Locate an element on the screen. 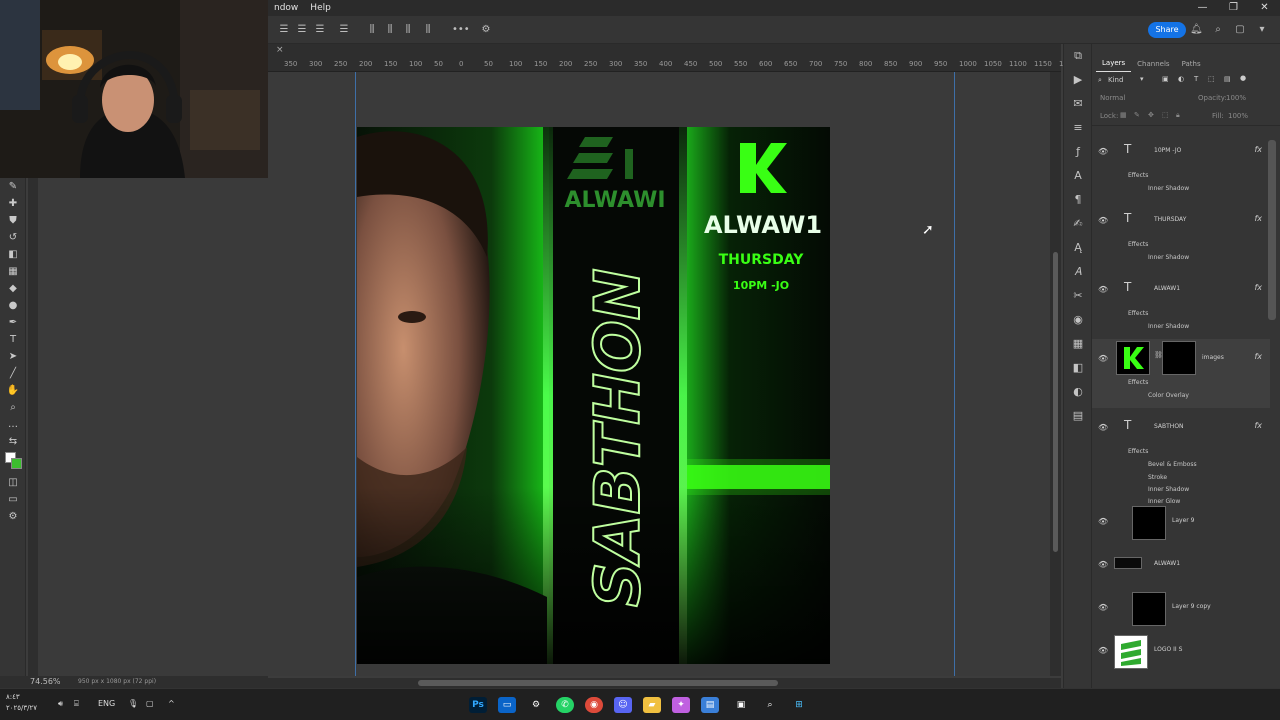 This screenshot has width=1280, height=720. blur-tool-icon: ◆ is located at coordinates (13, 288).